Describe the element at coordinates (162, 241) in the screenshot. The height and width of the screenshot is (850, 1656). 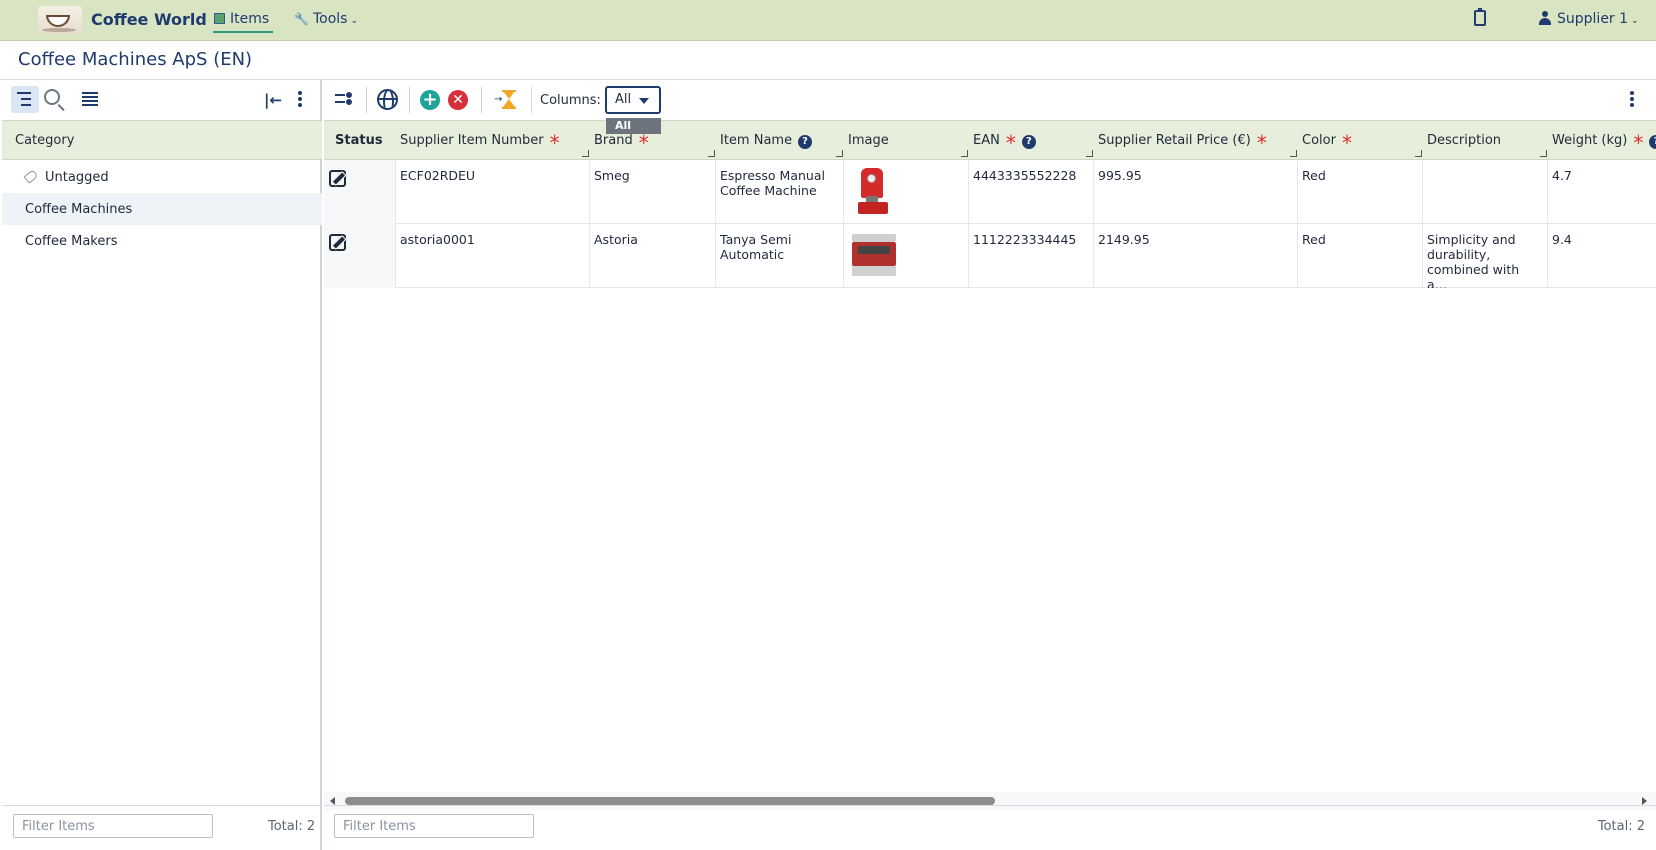
I see `category-item-coffee-makers: Coffee Makers` at that location.